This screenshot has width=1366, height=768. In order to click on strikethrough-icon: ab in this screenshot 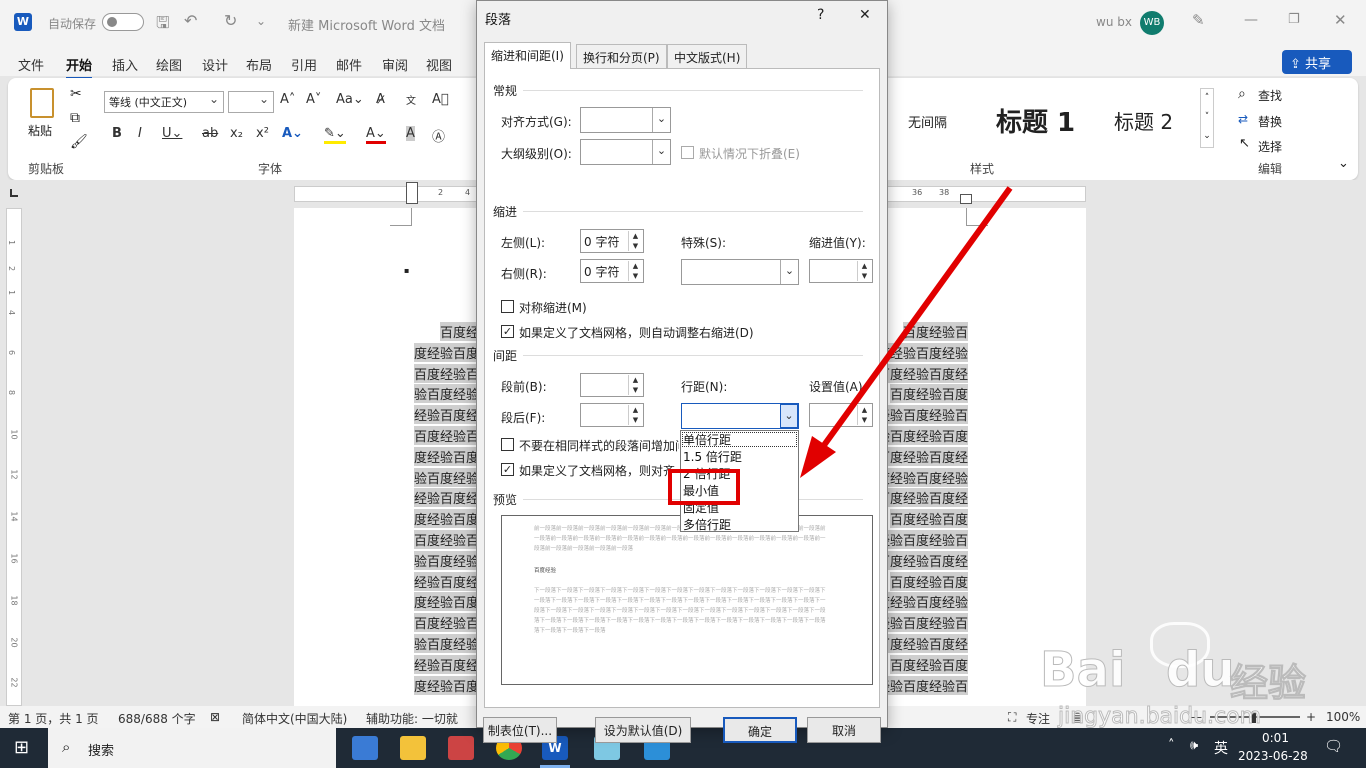, I will do `click(210, 133)`.